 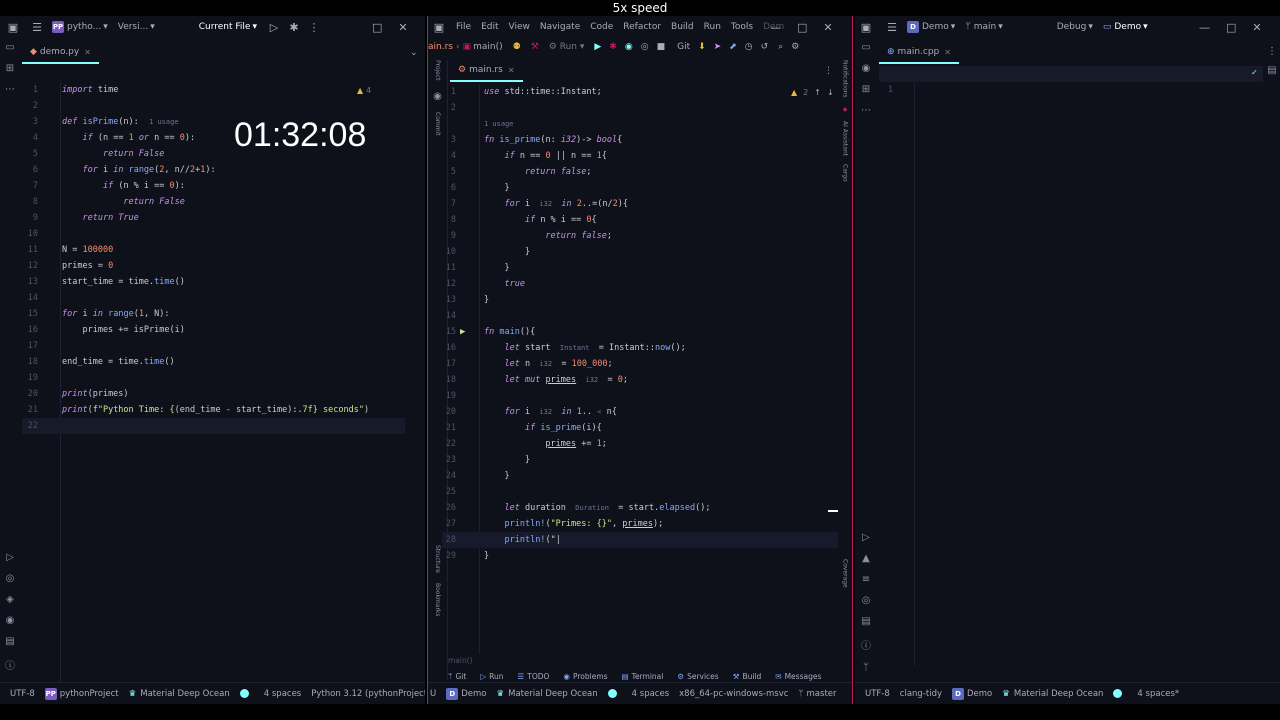 I want to click on ai-assistant-icon: ◆, so click(x=845, y=109).